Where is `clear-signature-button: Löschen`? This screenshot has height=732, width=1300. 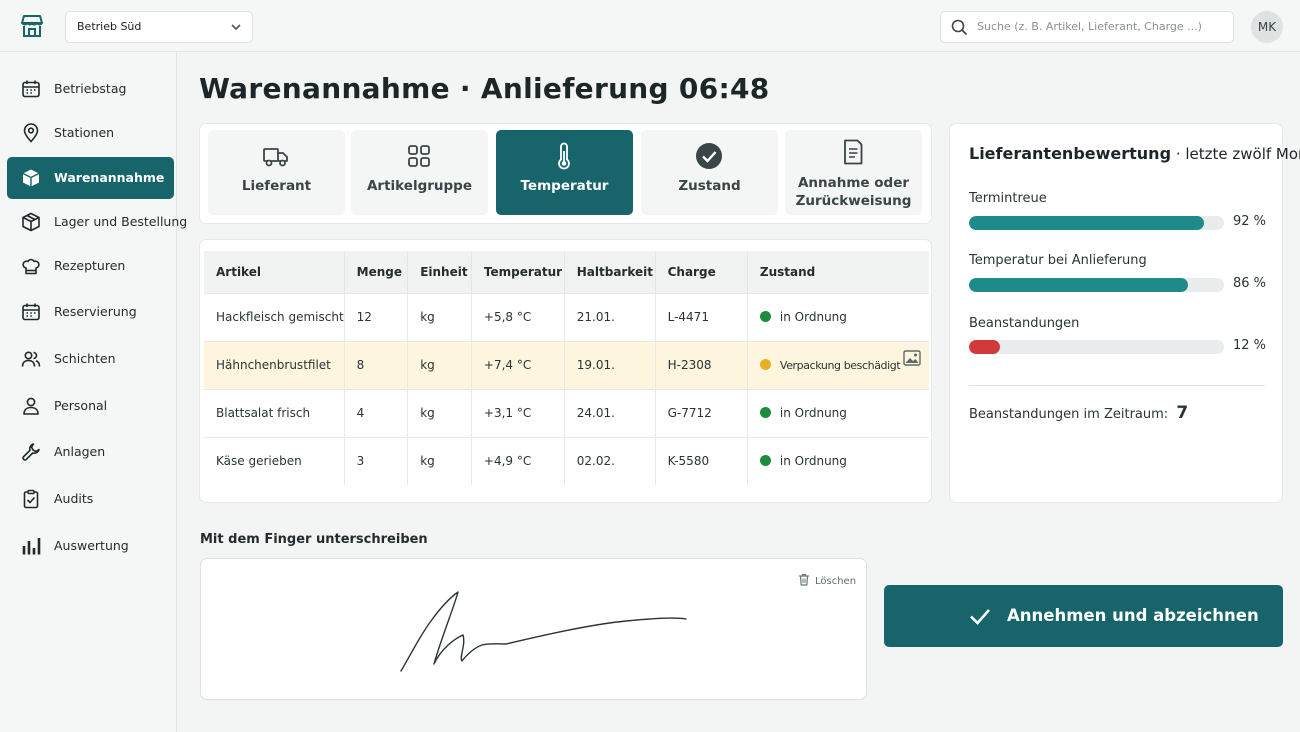
clear-signature-button: Löschen is located at coordinates (827, 580).